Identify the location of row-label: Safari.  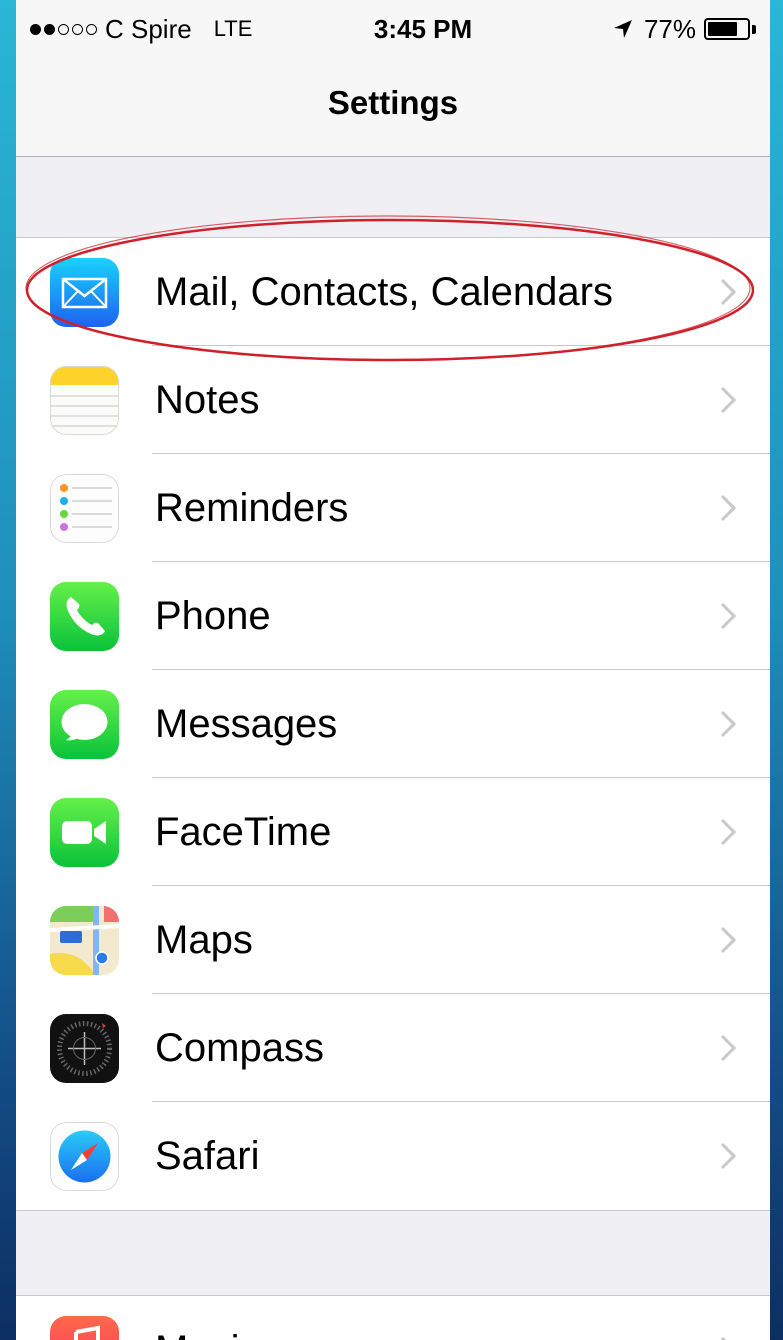
(207, 1156).